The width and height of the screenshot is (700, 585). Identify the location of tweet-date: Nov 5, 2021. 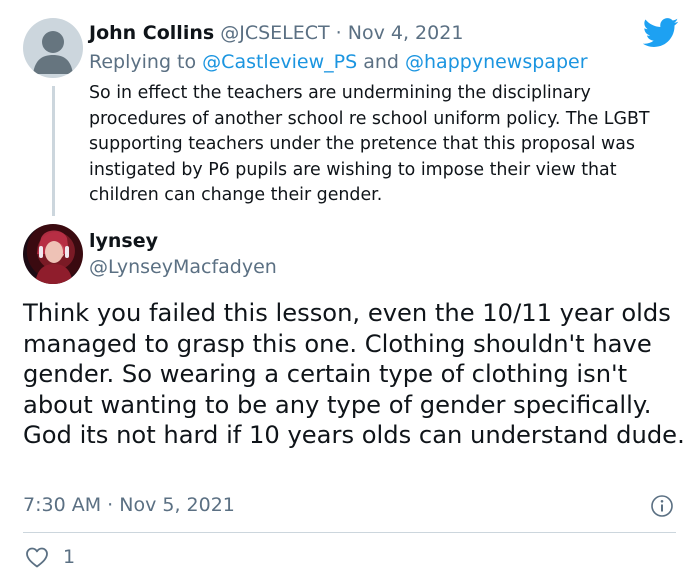
(177, 505).